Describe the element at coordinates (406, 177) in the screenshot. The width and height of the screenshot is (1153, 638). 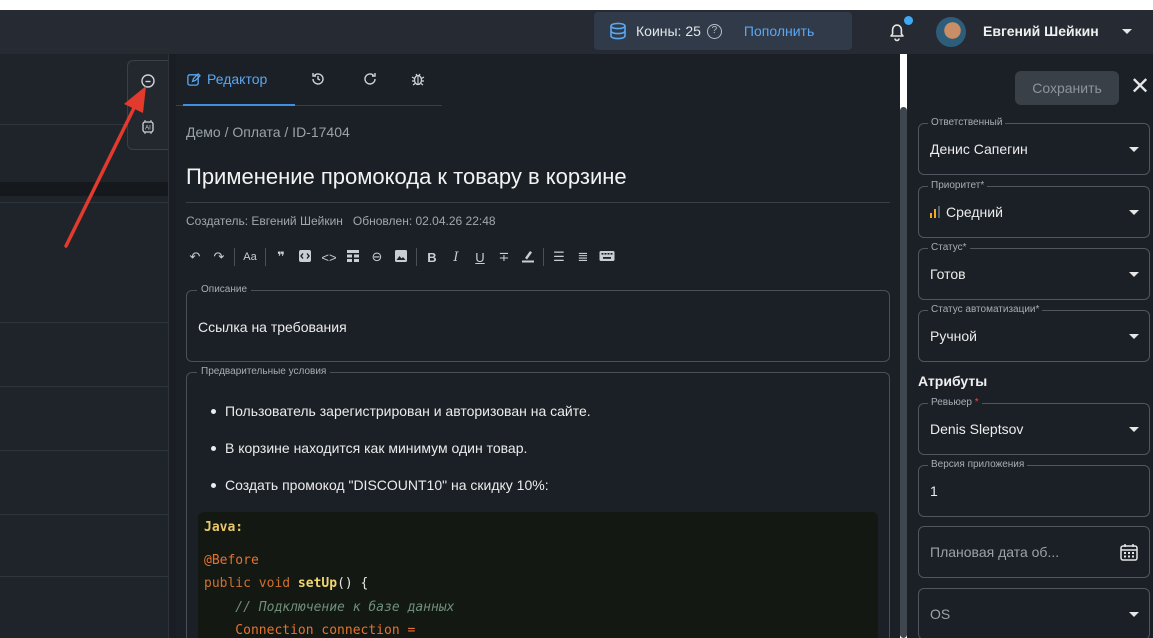
I see `page-title: Применение промокода к товару в корзине` at that location.